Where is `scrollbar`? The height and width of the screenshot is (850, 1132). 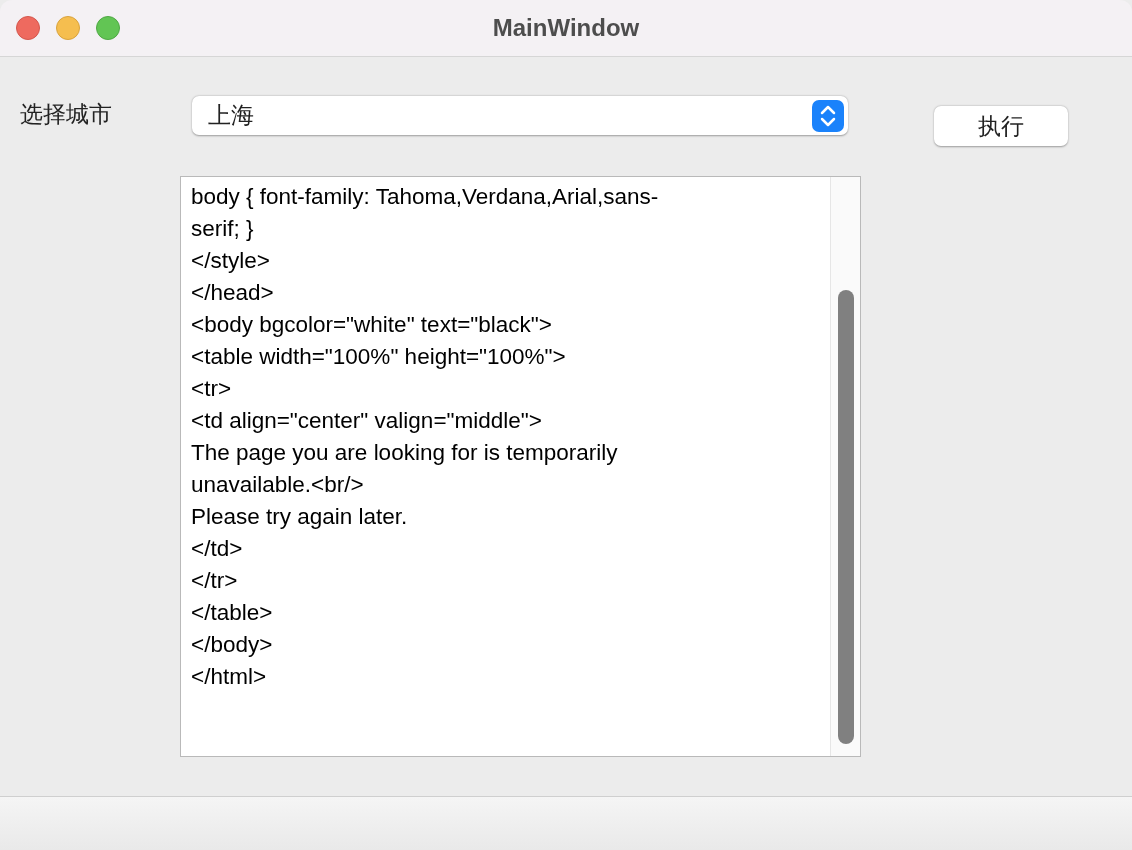 scrollbar is located at coordinates (845, 466).